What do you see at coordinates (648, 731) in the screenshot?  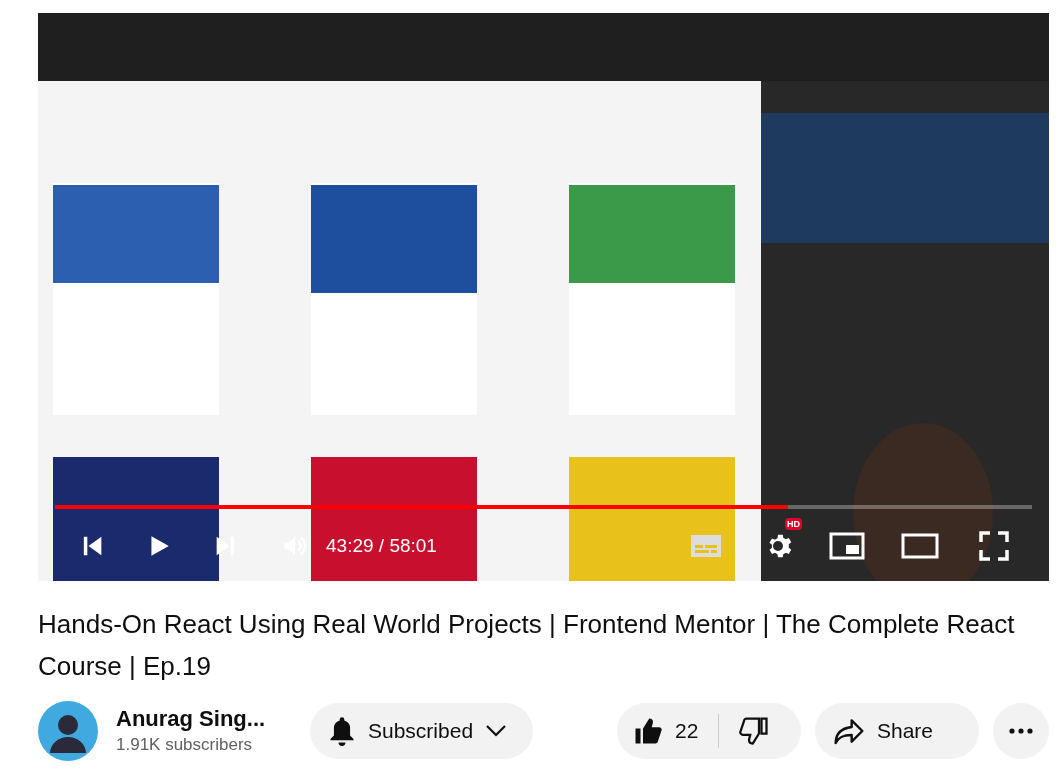 I see `thumbs-up-icon` at bounding box center [648, 731].